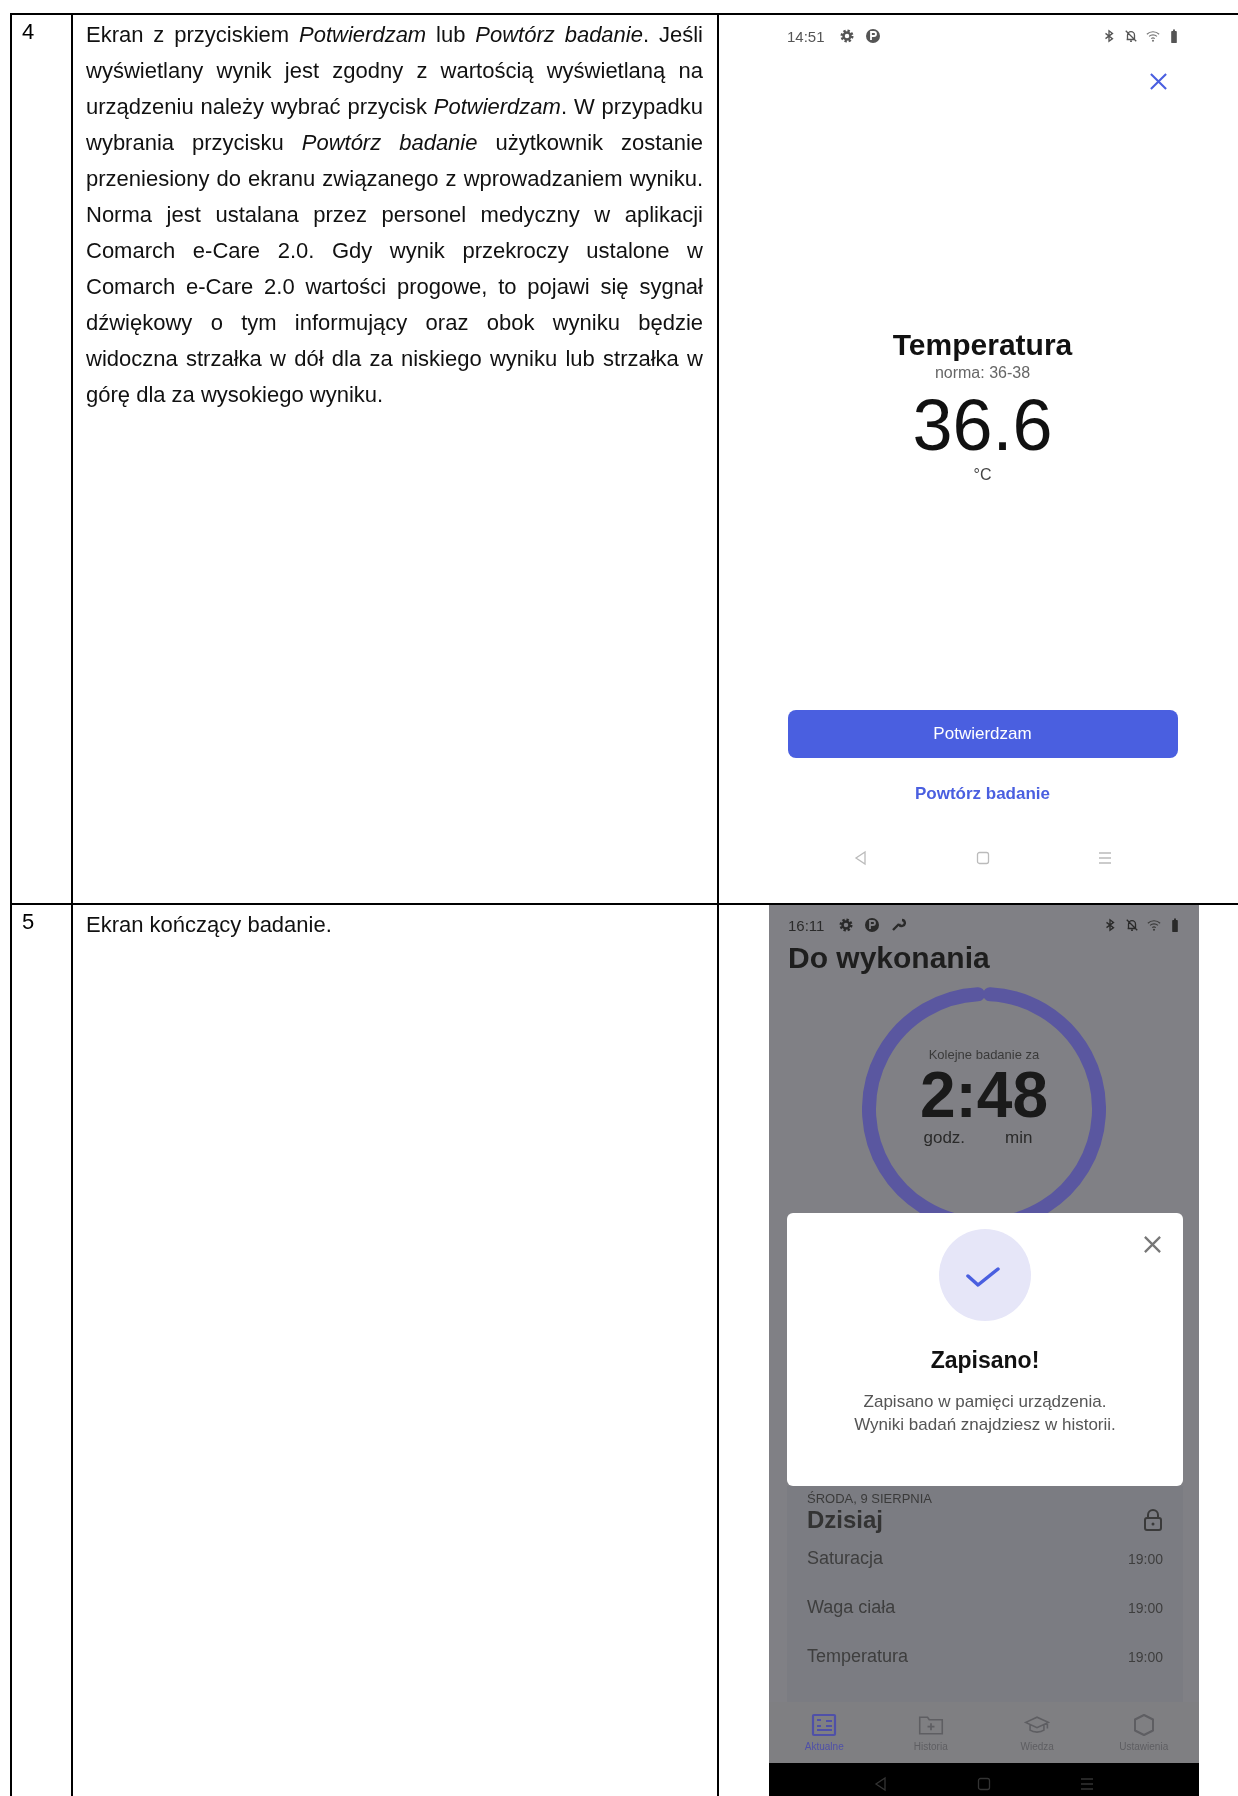 Image resolution: width=1238 pixels, height=1796 pixels. What do you see at coordinates (394, 215) in the screenshot?
I see `description-paragraph: Ekran z przyciskiem Potwierdzam lub Powtórz badanie. Jeśli wyświetlany wynik jest zgodny z wartością wyświetlaną na urządzeniu należy wybrać przycisk Potwierdzam. W przypadku wybrania przycisku Powtórz badanie użytkownik zostanie przeniesiony do ekranu związanego z wprowadzaniem wyniku. Norma jest ustalana przez personel medyczny w aplikacji Comarch e-Care 2.0. Gdy wynik przekroczy ustalone w Comarch e-Care 2.0 wartości progowe, to pojawi się sygnał dźwiękowy o tym informujący oraz obok wyniku będzie widoczna strzałka w dół dla za niskiego wyniku lub strzałka w górę dla za wysokiego wyniku.` at bounding box center [394, 215].